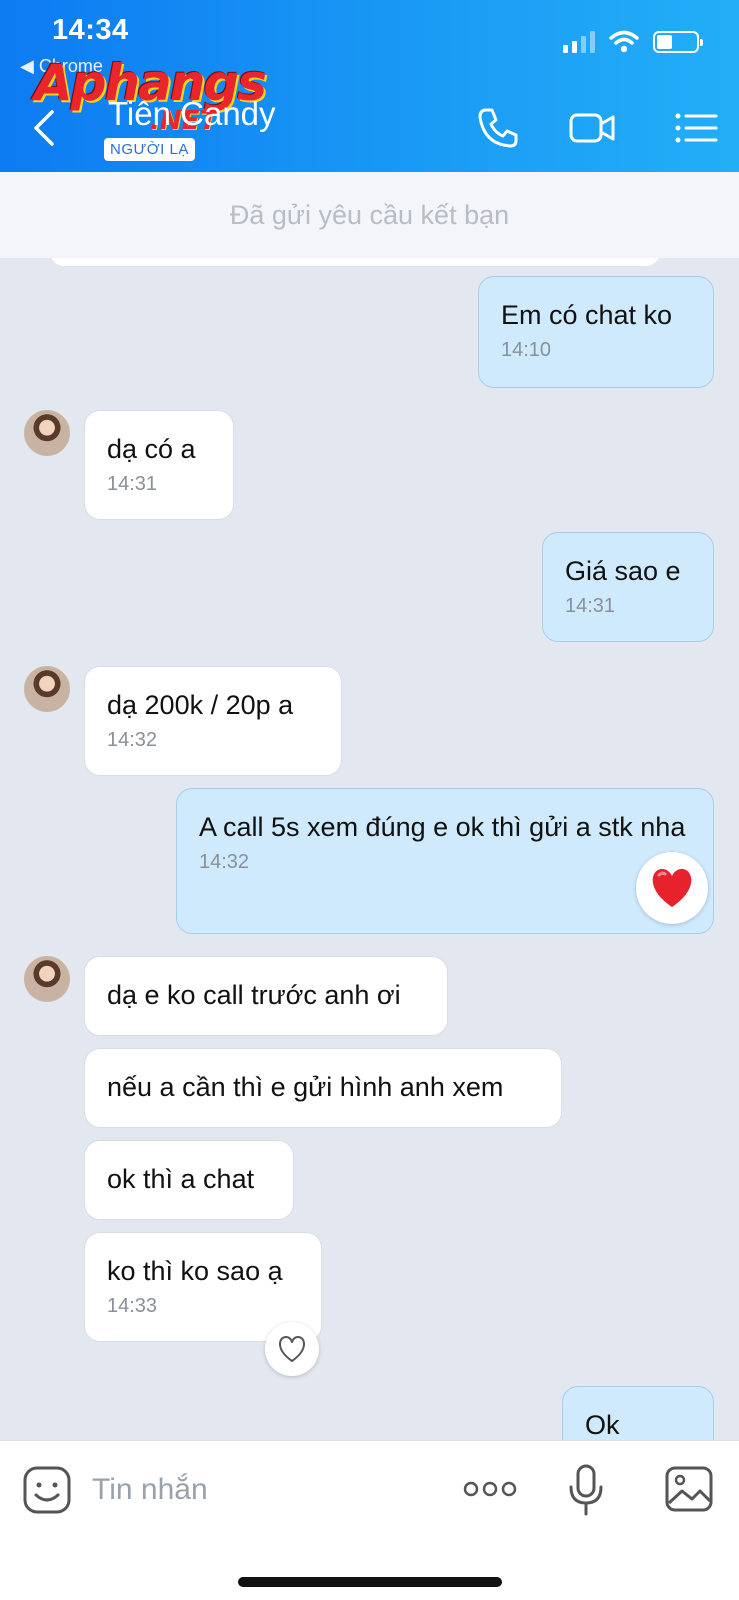 This screenshot has height=1600, width=739. Describe the element at coordinates (159, 465) in the screenshot. I see `message-bubble-incoming: dạ có a 14:31` at that location.